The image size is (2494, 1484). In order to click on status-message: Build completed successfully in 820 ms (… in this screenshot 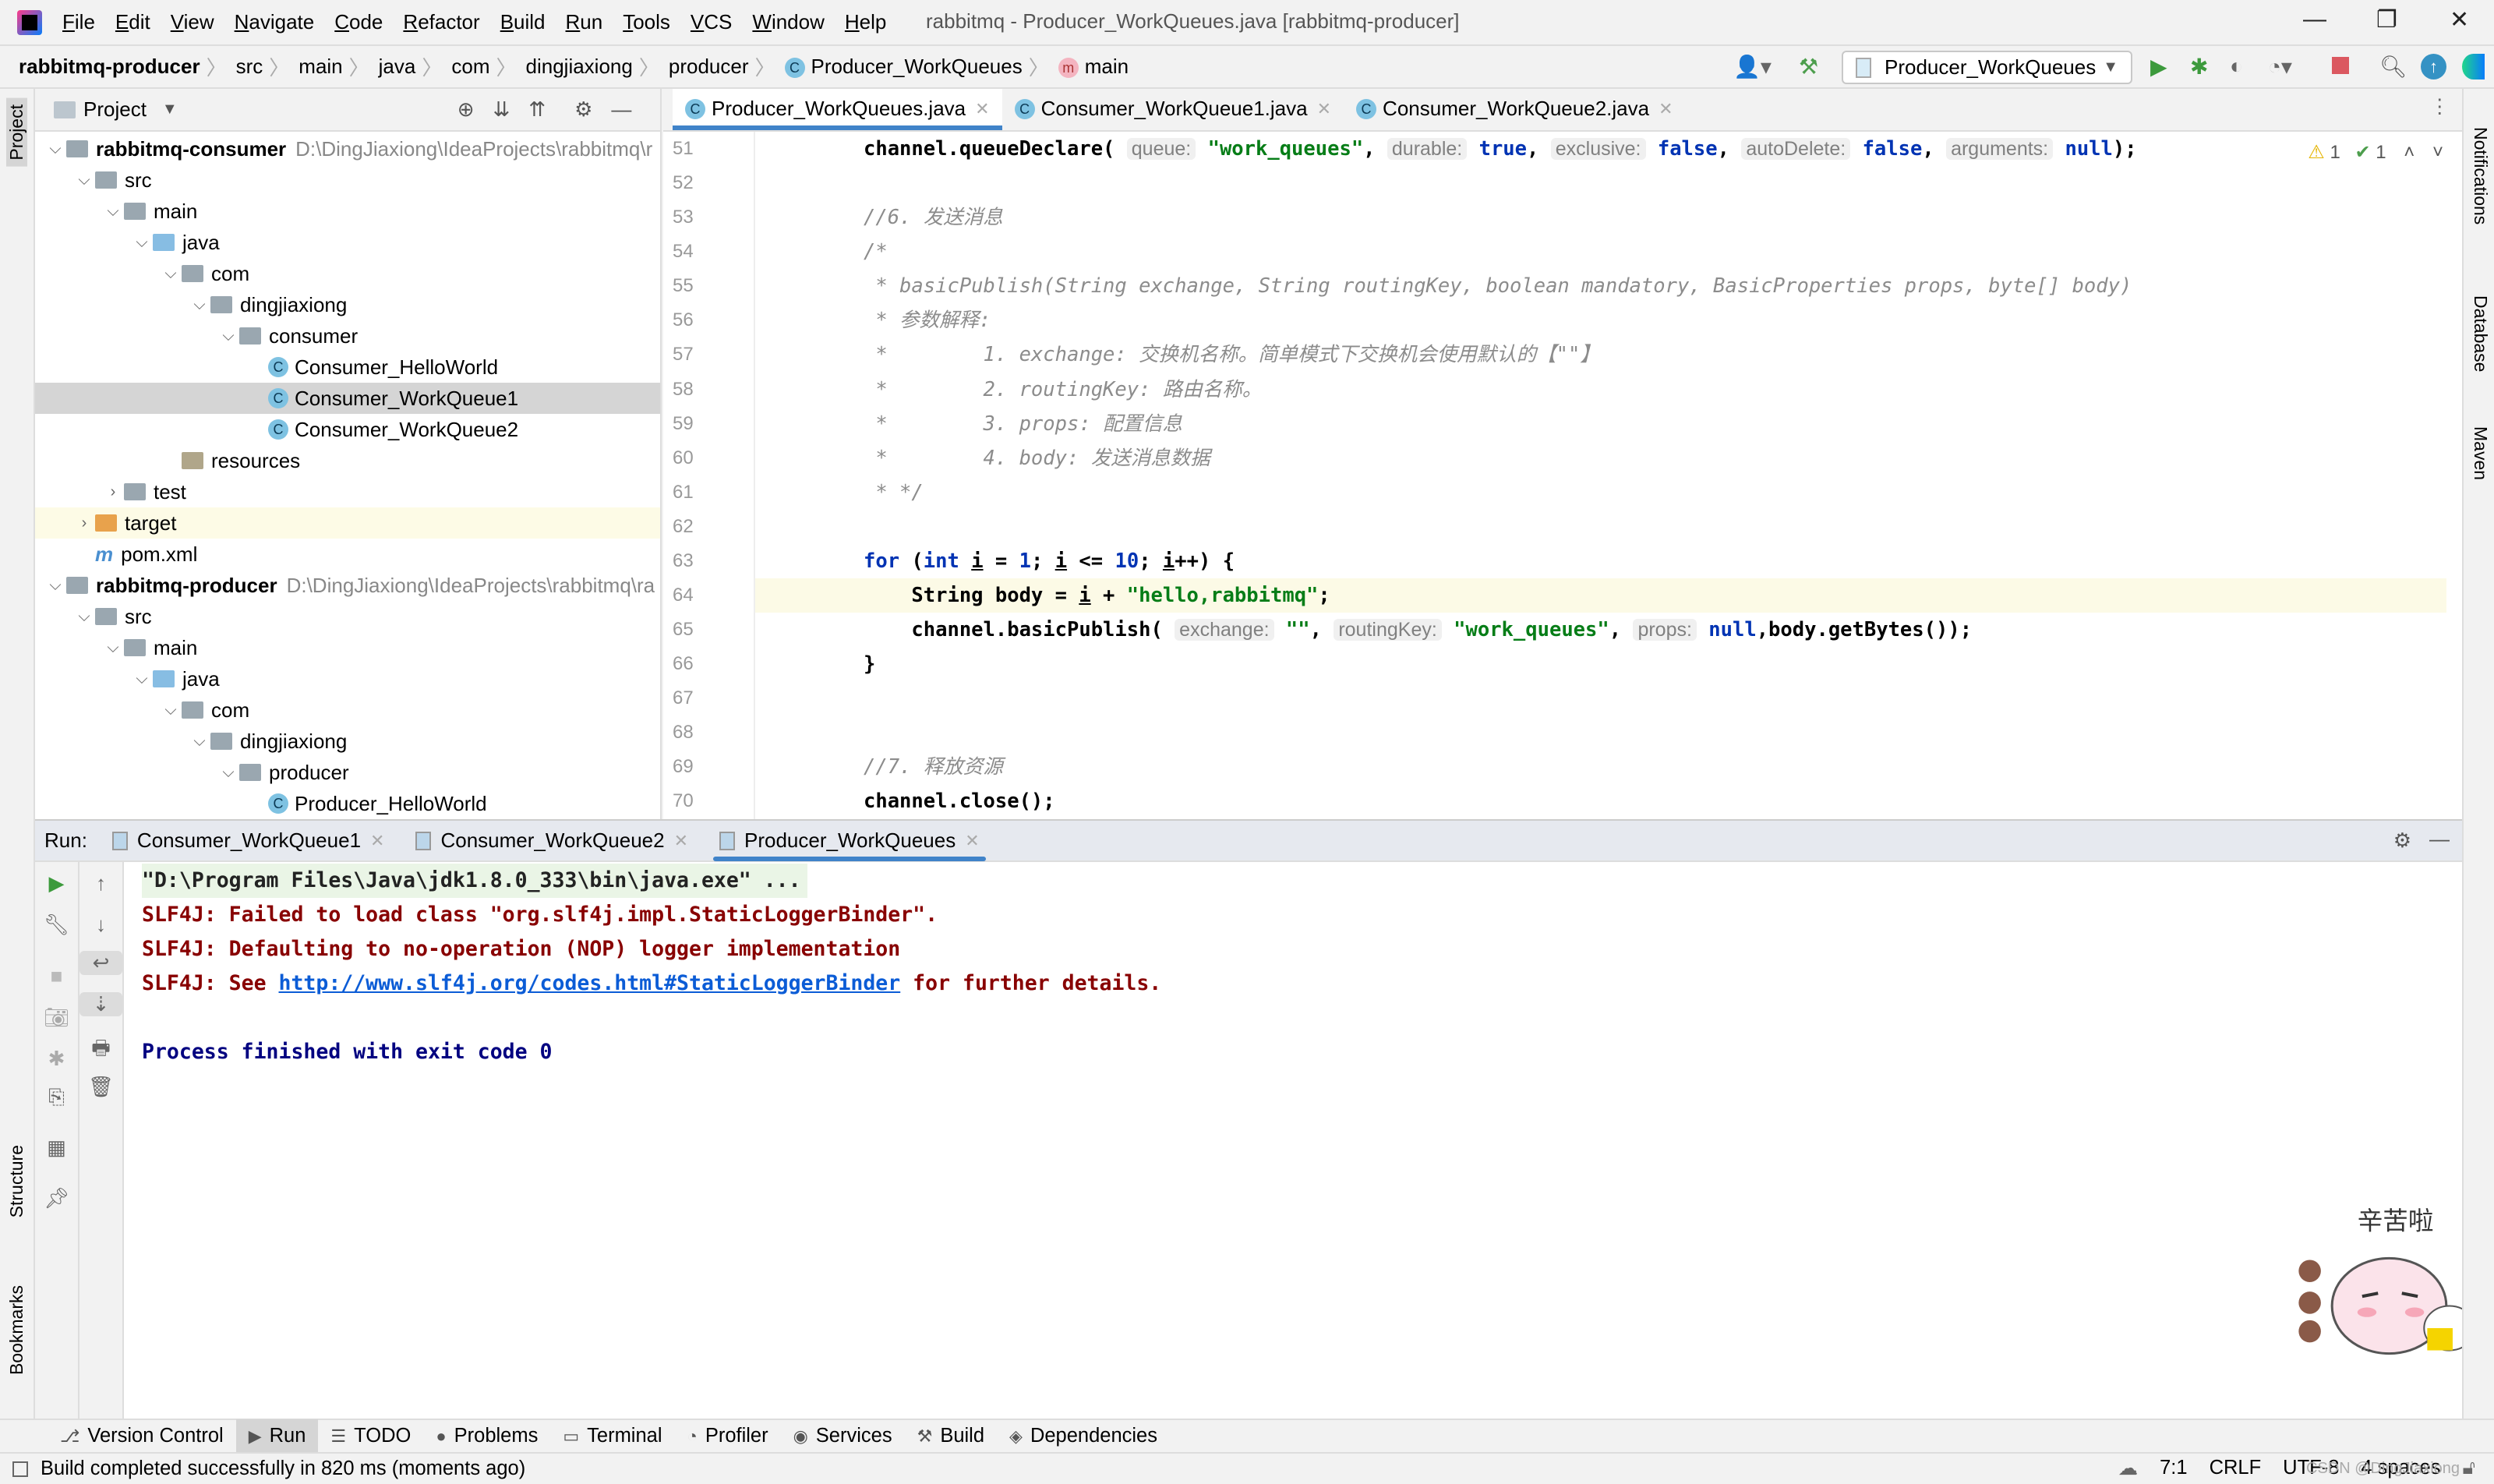, I will do `click(283, 1469)`.